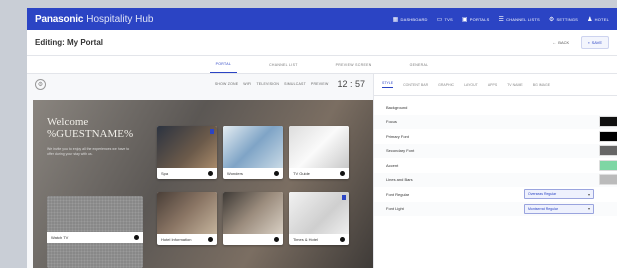 The image size is (617, 268). Describe the element at coordinates (226, 84) in the screenshot. I see `toolbar-show-zone: SHOW ZONE` at that location.